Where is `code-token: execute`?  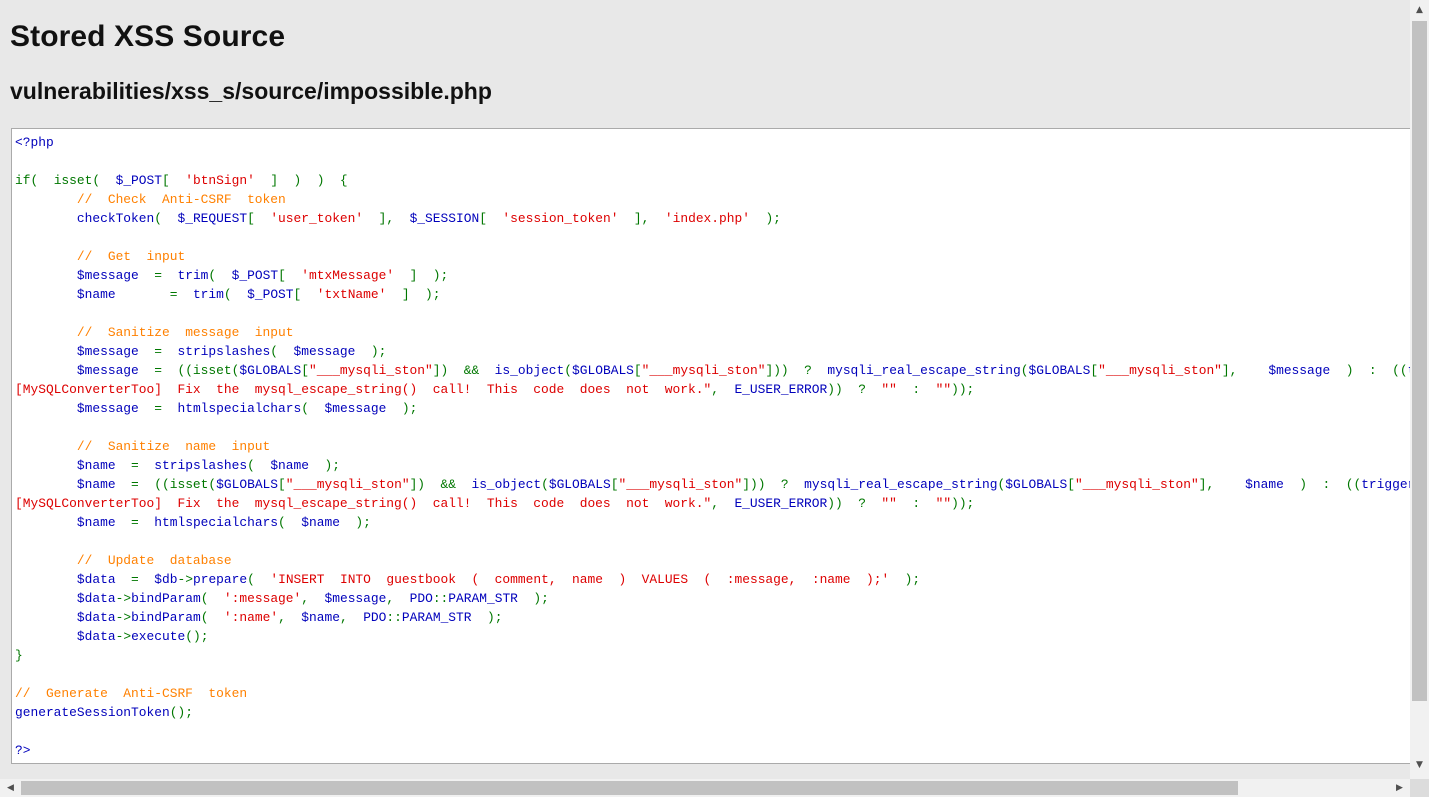 code-token: execute is located at coordinates (158, 636).